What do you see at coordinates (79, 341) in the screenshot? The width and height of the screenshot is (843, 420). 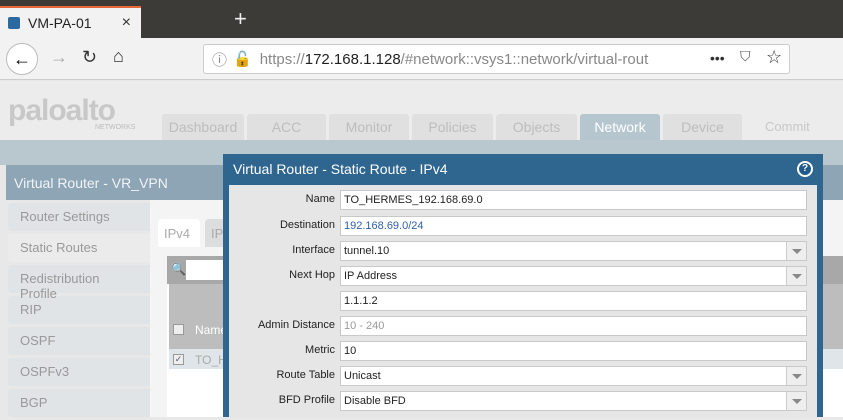 I see `sidebar-item-ospf: OSPF` at bounding box center [79, 341].